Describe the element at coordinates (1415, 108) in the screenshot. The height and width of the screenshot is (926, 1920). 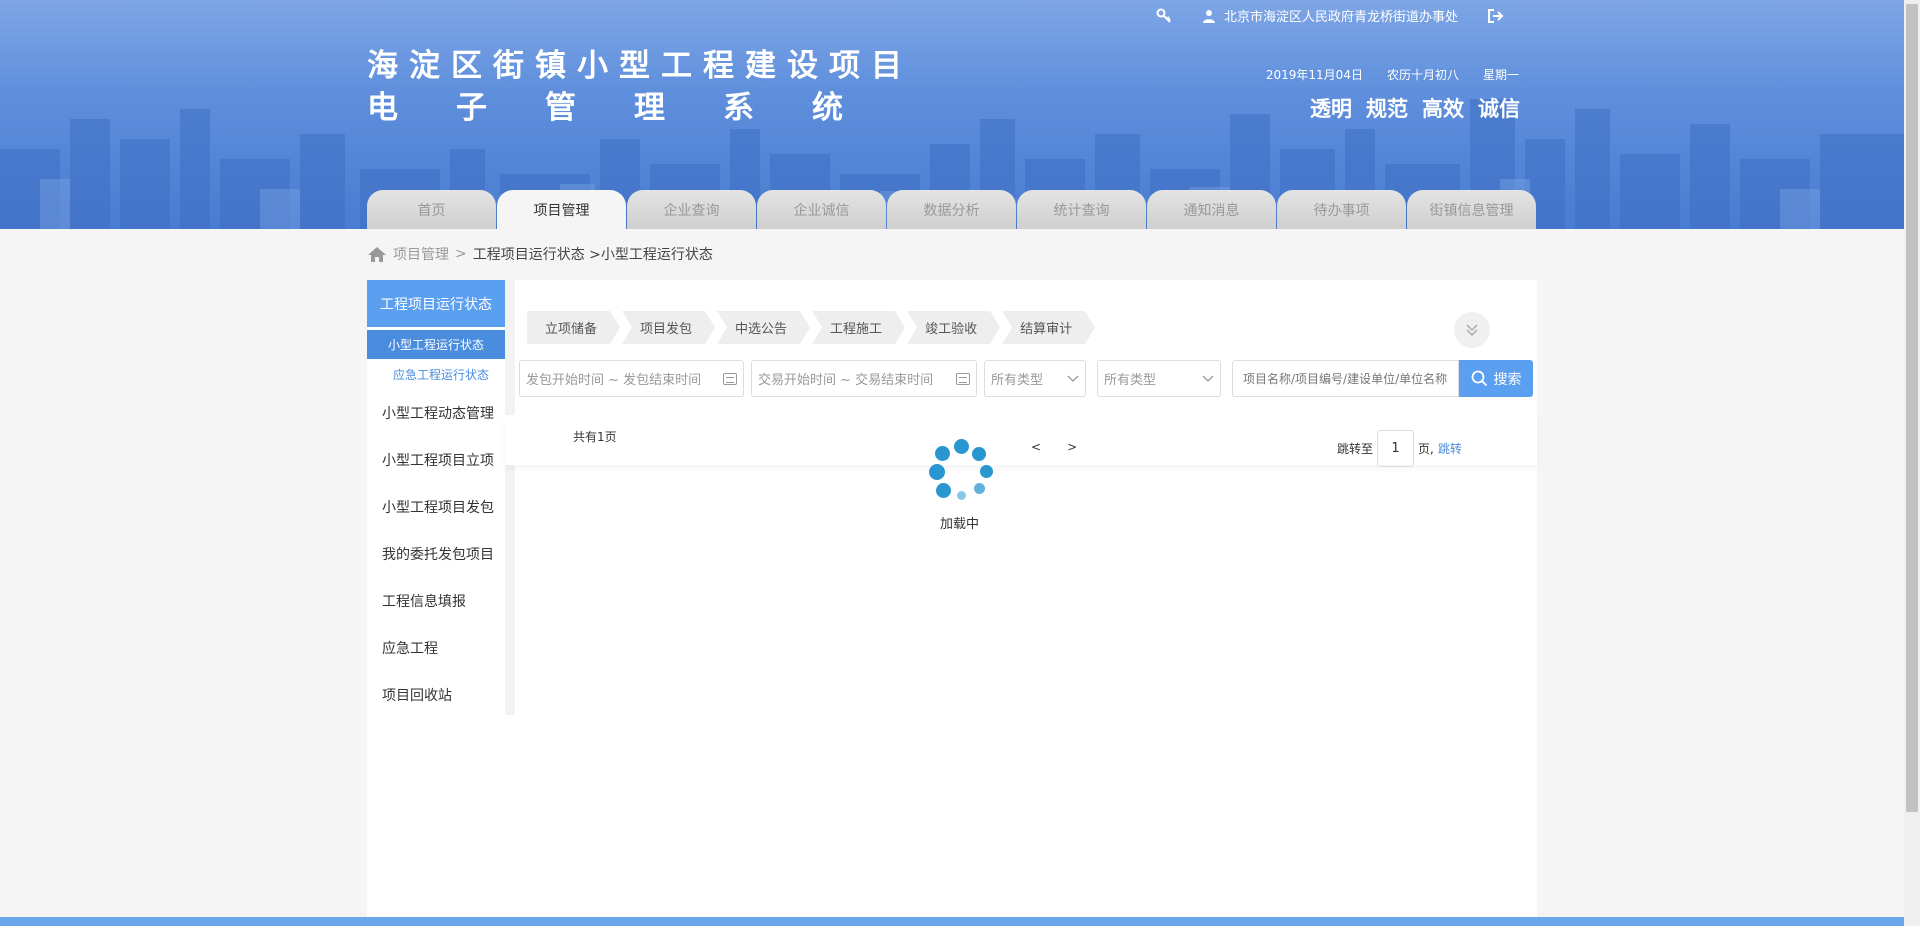
I see `motto: 透明 规范 高效 诚信` at that location.